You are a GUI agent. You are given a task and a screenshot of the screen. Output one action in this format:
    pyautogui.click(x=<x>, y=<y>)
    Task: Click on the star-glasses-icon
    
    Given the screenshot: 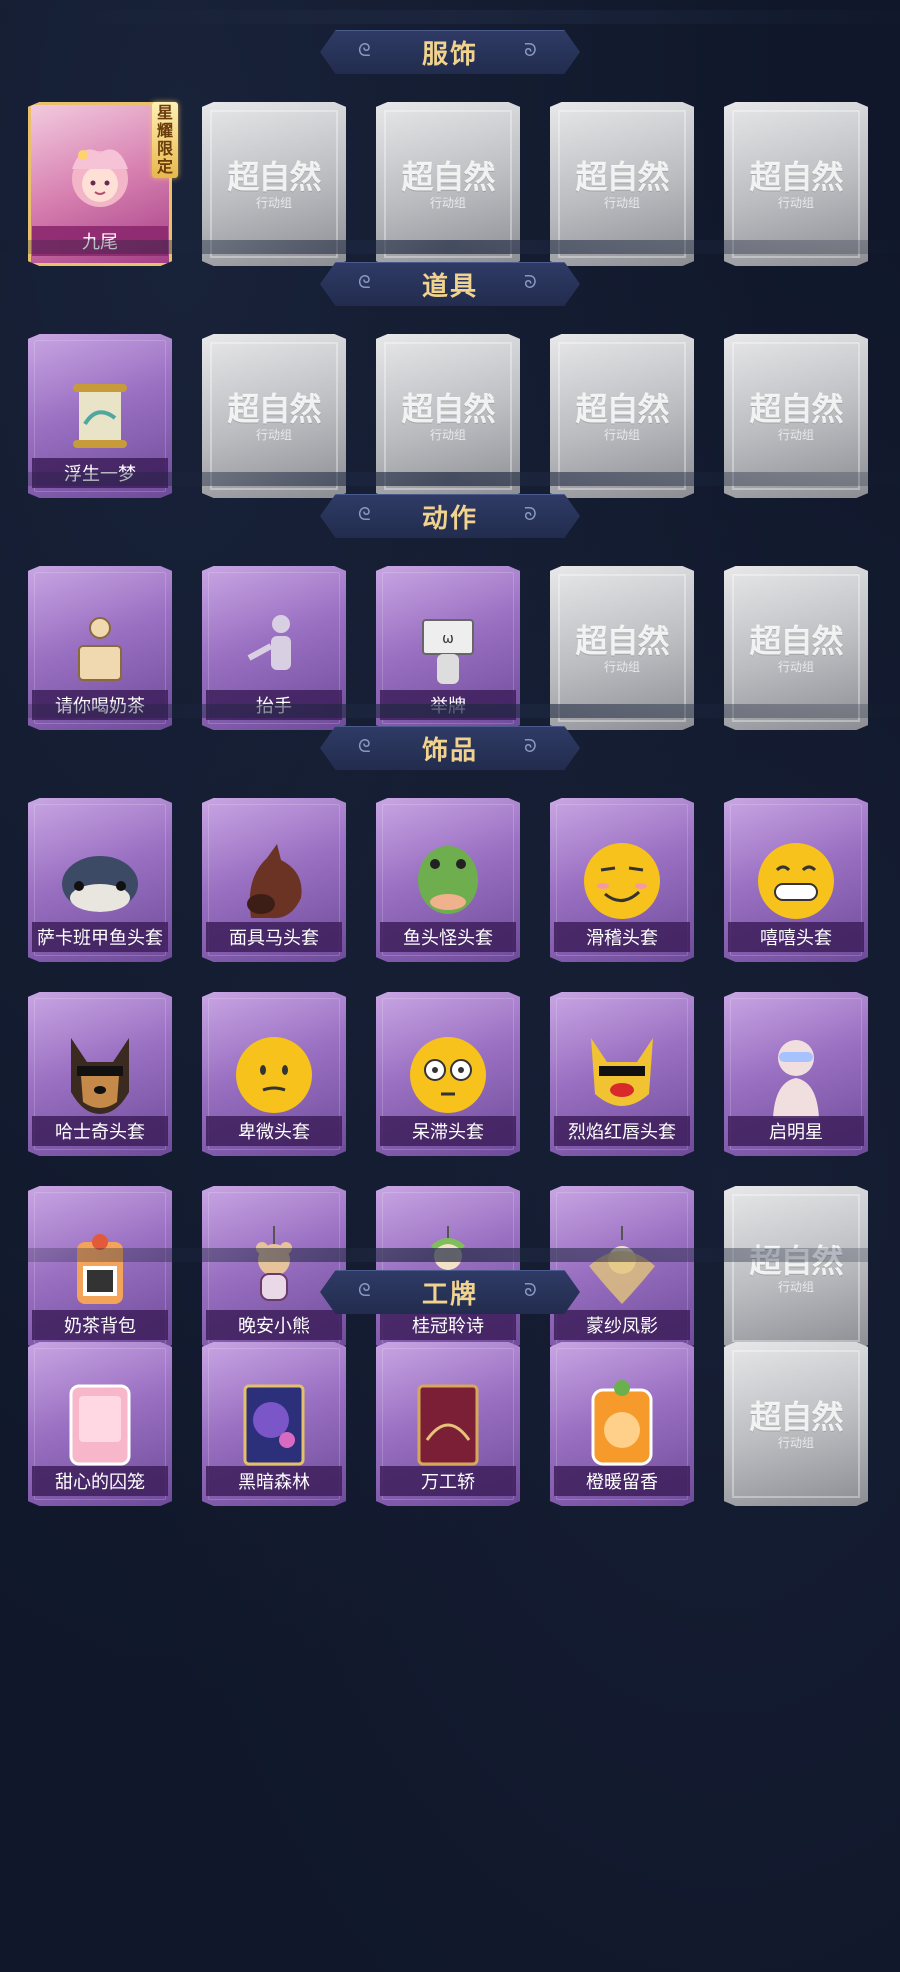 What is the action you would take?
    pyautogui.click(x=796, y=1075)
    